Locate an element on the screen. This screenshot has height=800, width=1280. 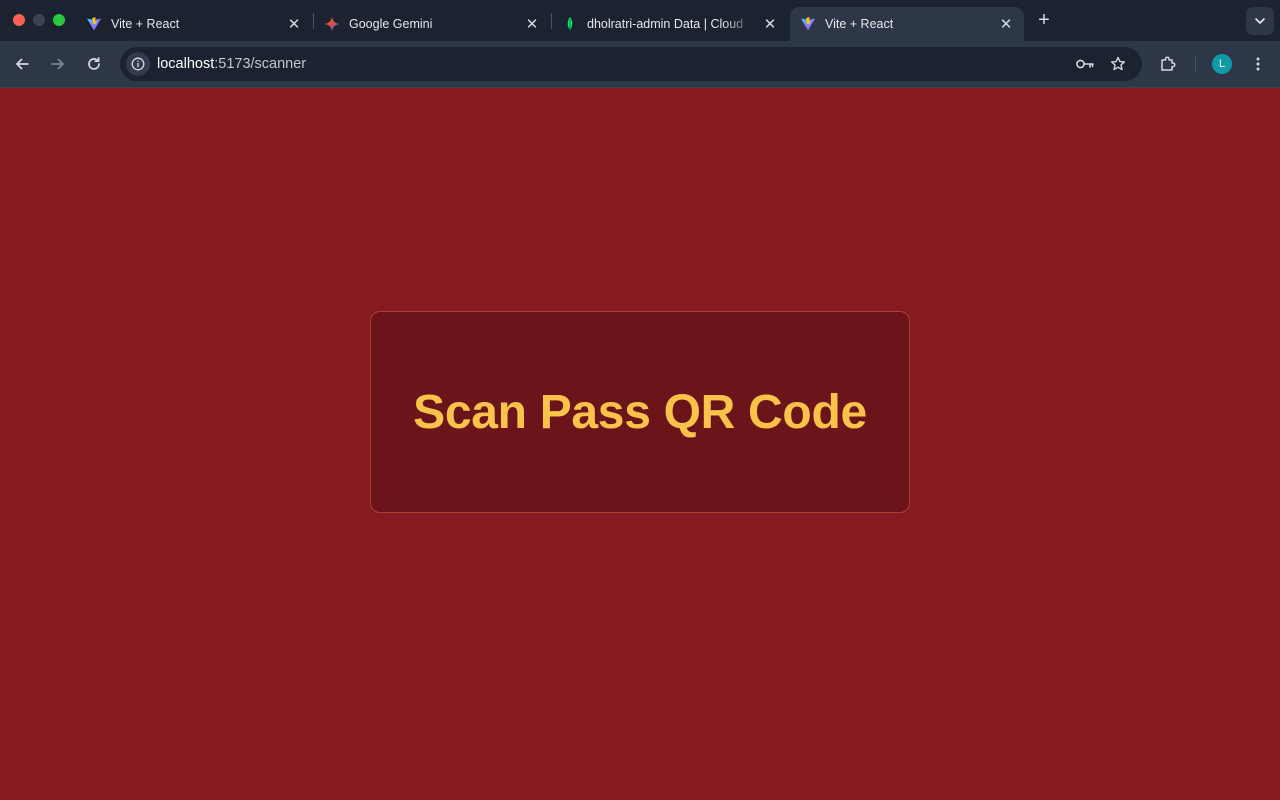
reload-icon is located at coordinates (94, 63).